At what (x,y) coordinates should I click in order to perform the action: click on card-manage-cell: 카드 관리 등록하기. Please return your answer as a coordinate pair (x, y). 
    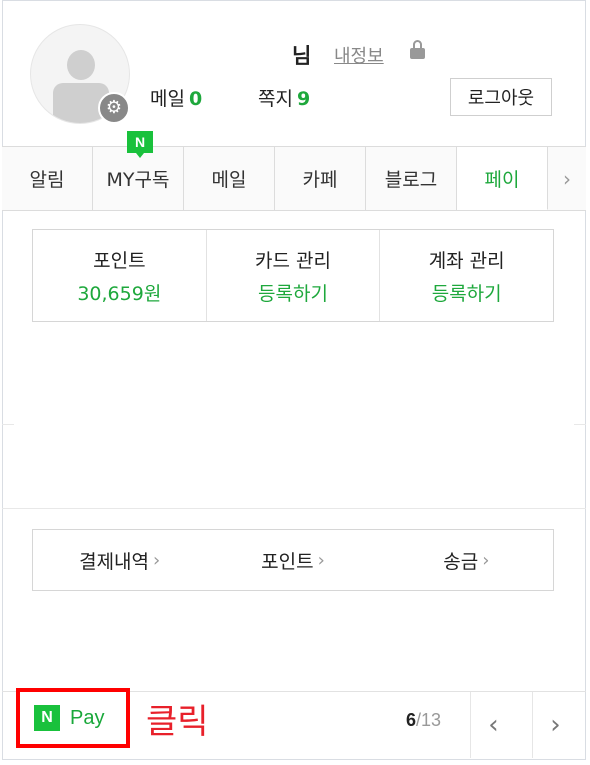
    Looking at the image, I should click on (294, 275).